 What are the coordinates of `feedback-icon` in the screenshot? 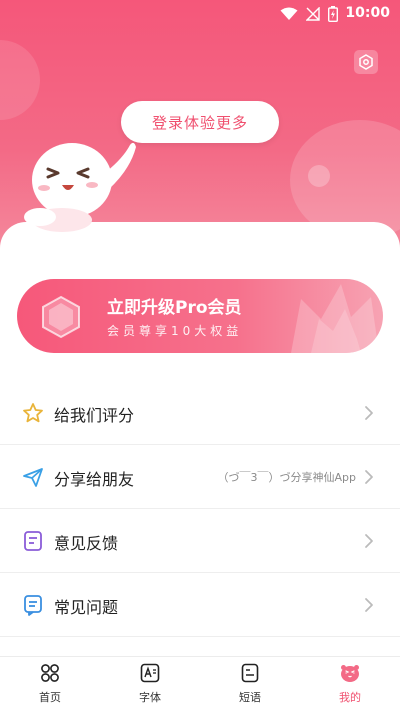 It's located at (33, 541).